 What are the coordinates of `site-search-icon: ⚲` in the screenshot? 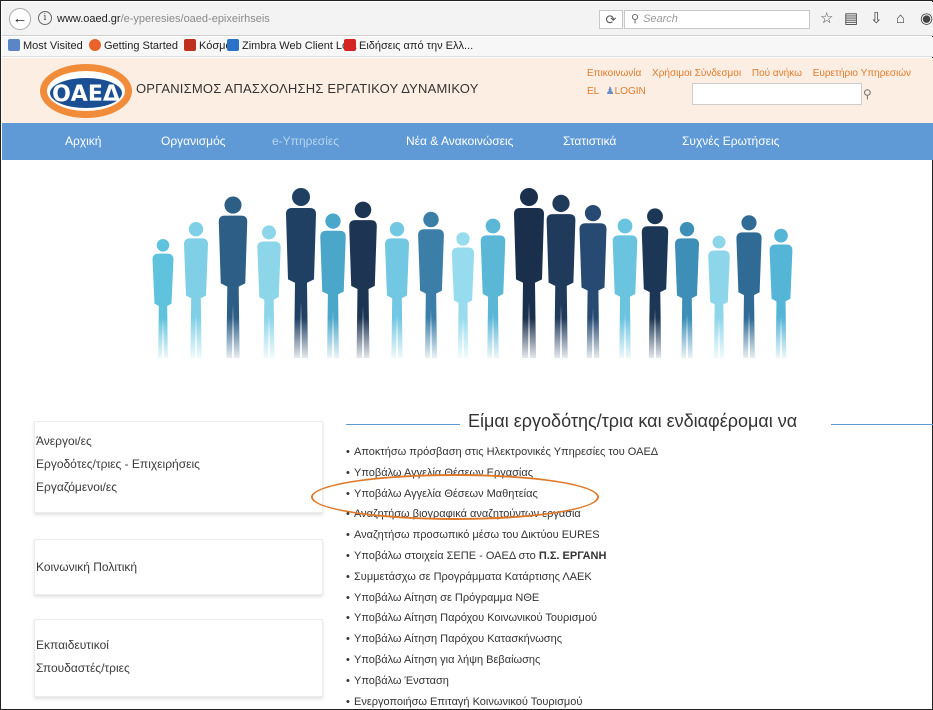 It's located at (867, 94).